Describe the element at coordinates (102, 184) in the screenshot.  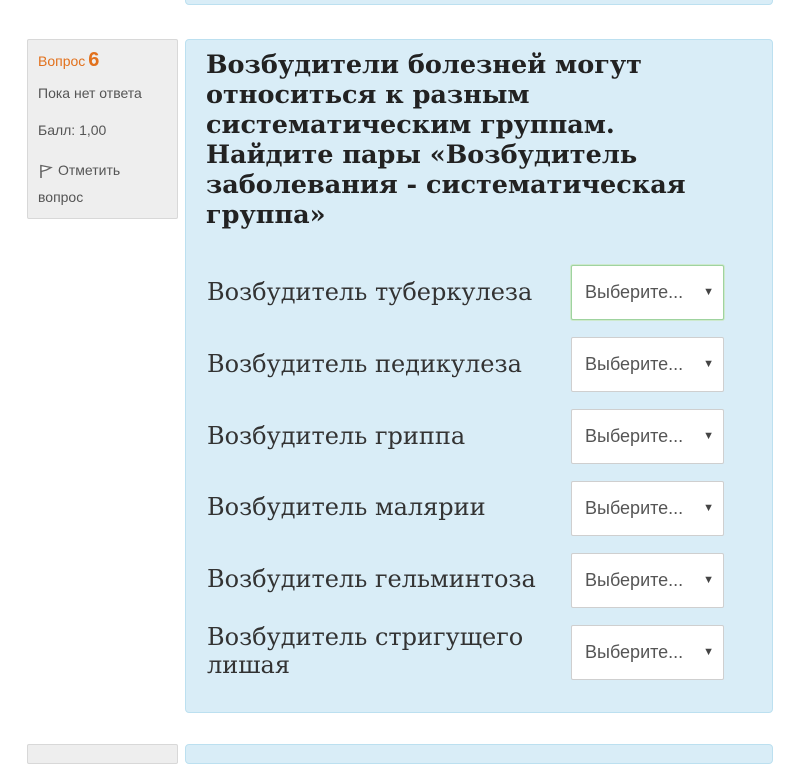
I see `flag-question-link: Отметить вопрос` at that location.